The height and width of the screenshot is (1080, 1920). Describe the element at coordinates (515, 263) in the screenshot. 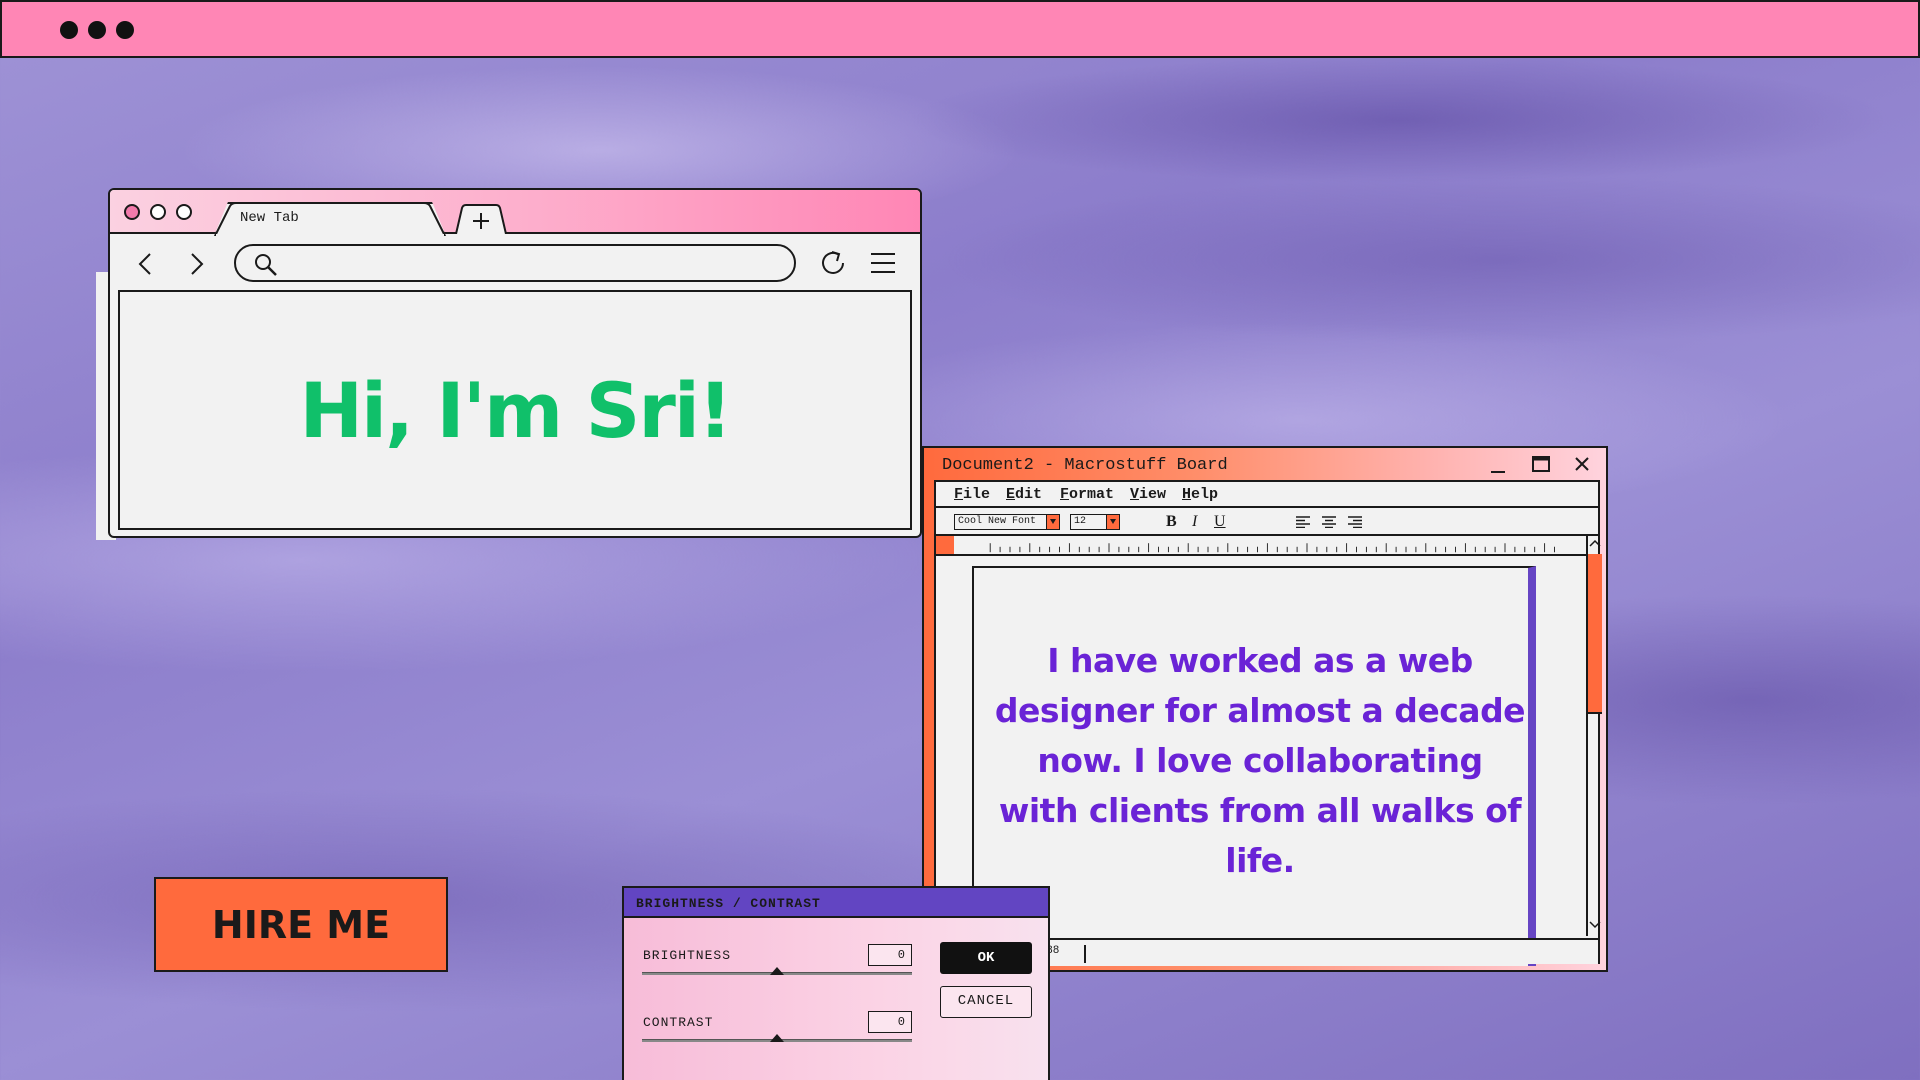

I see `address-bar` at that location.